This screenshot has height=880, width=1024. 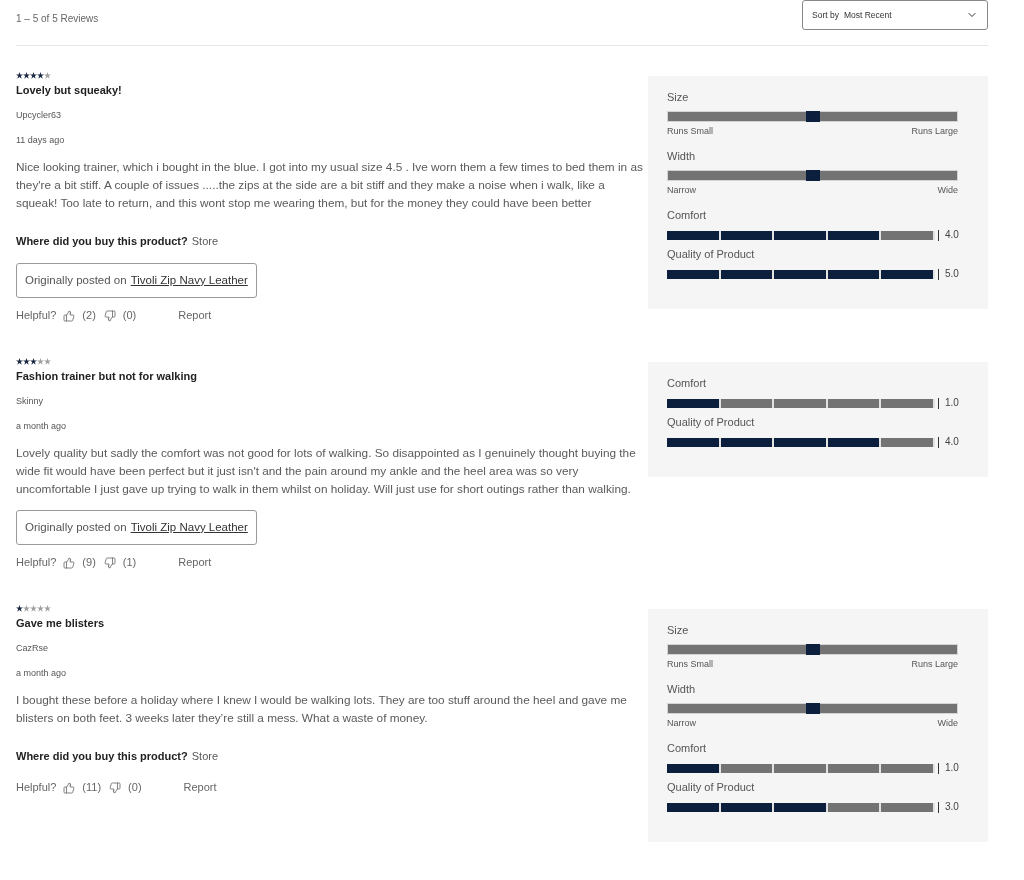 What do you see at coordinates (326, 471) in the screenshot?
I see `review-text: Lovely quality but sadly the comfort was not good for lots of walking. So disappointed as I genuinely thought buying the wide fit would have been perfect but it just isn't and the pain around my ankle and the heel area was so very uncomfortable I just gave up trying to walk in them whilst on holiday. Will just use for short outings rather than walking.` at bounding box center [326, 471].